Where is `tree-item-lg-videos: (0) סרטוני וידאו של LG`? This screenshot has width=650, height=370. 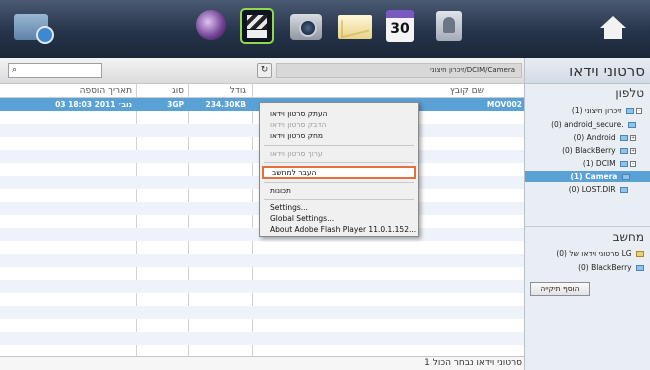
tree-item-lg-videos: (0) סרטוני וידאו של LG is located at coordinates (600, 253).